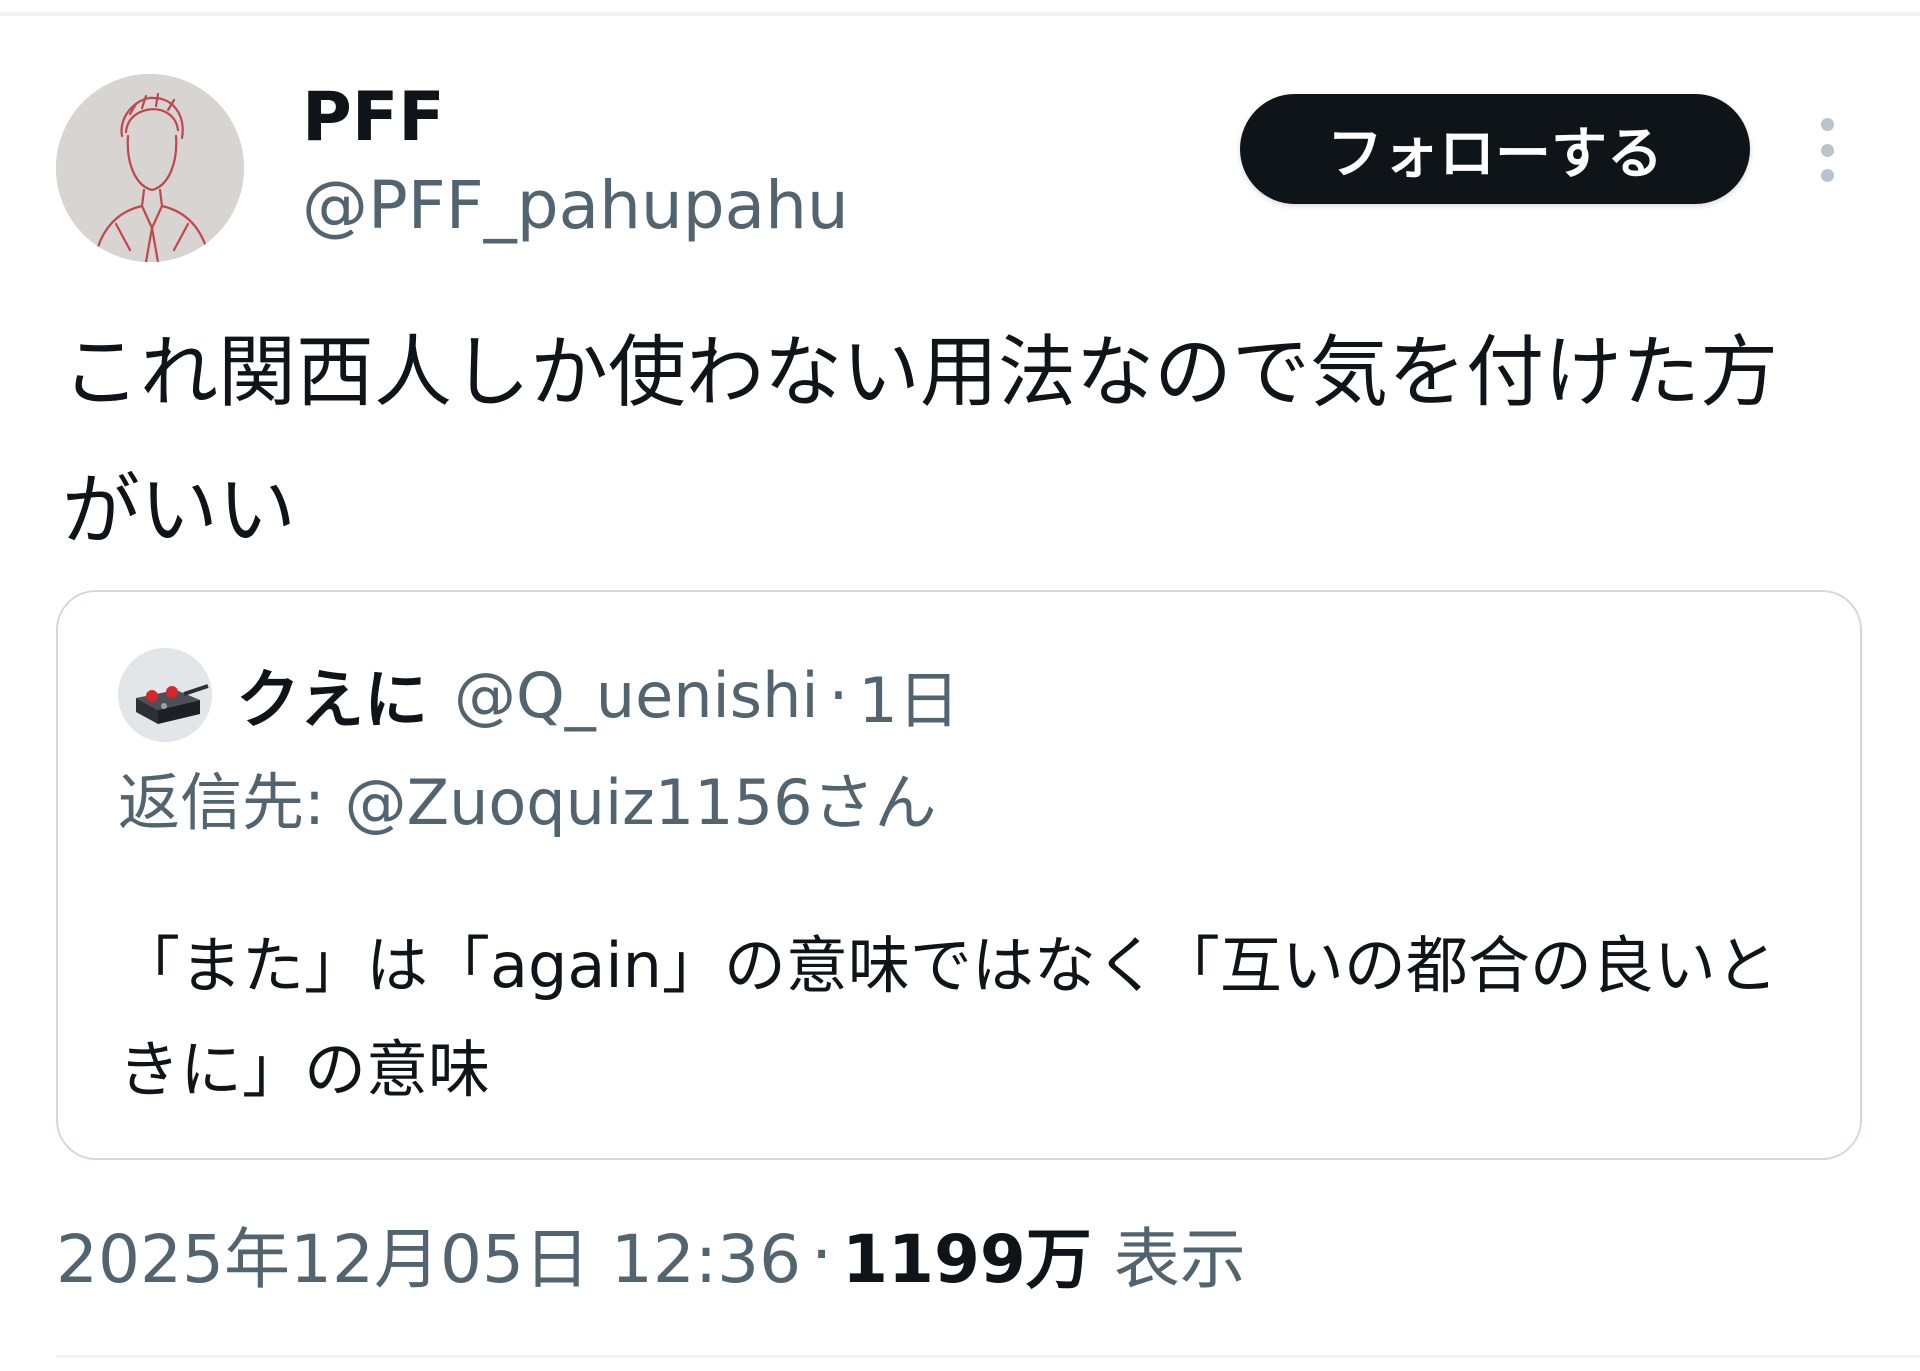 This screenshot has width=1920, height=1371. I want to click on reply-mention-link: @Zuoquiz1156, so click(579, 802).